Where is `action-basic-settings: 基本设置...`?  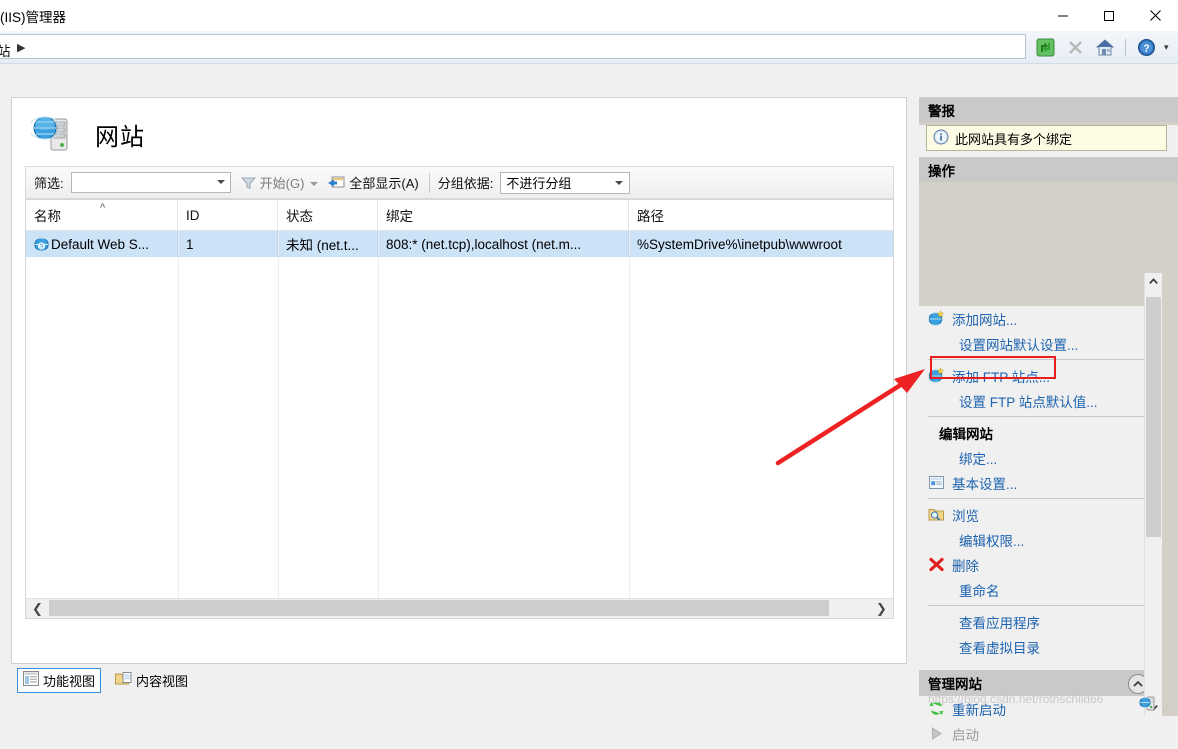
action-basic-settings: 基本设置... is located at coordinates (1038, 482).